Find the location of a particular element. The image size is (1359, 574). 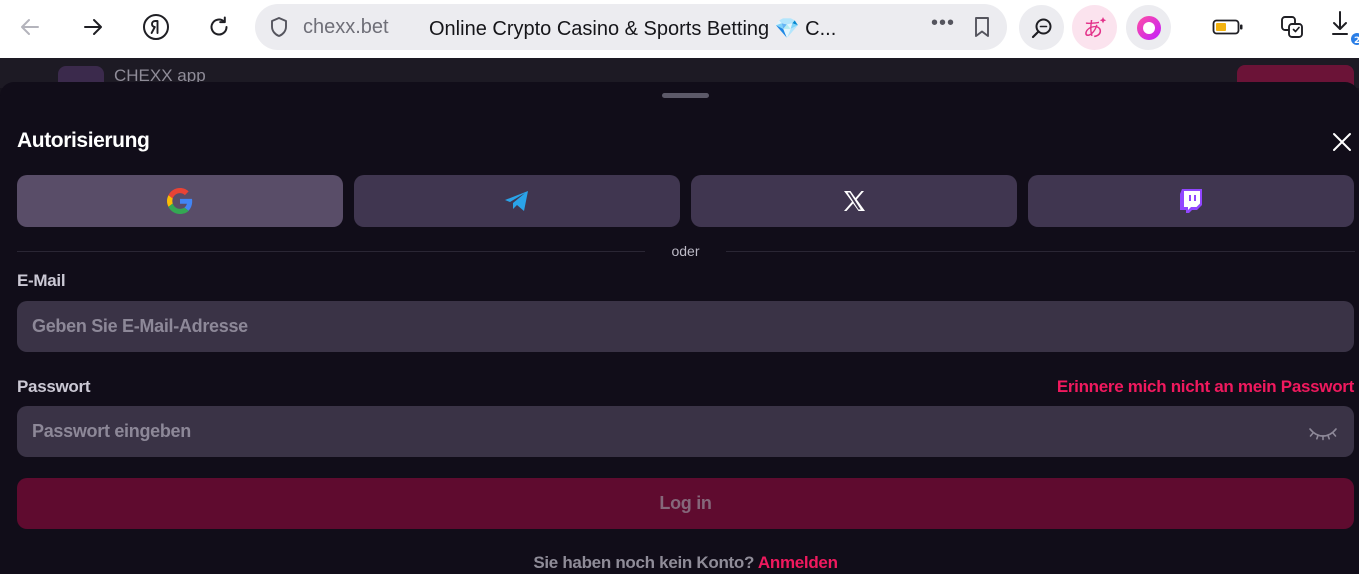

battery-saver-button is located at coordinates (1228, 27).